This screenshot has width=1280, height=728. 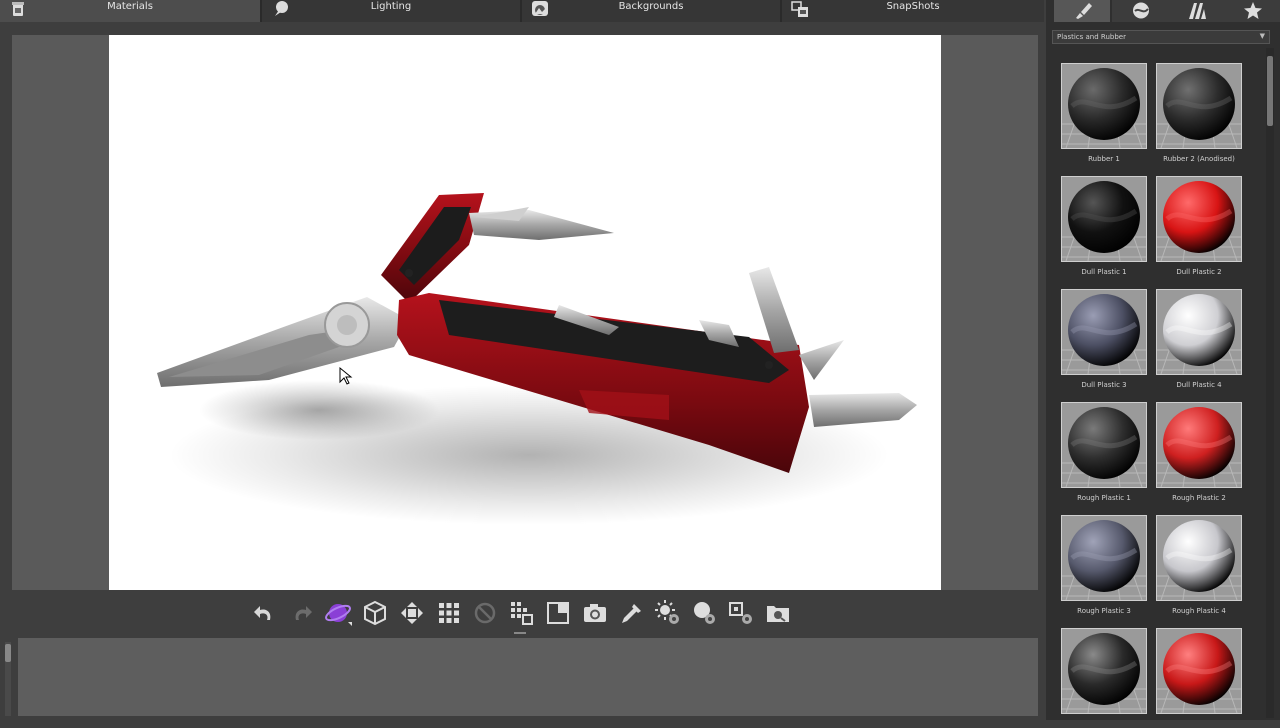 I want to click on left-scrollbar-thumb, so click(x=8, y=653).